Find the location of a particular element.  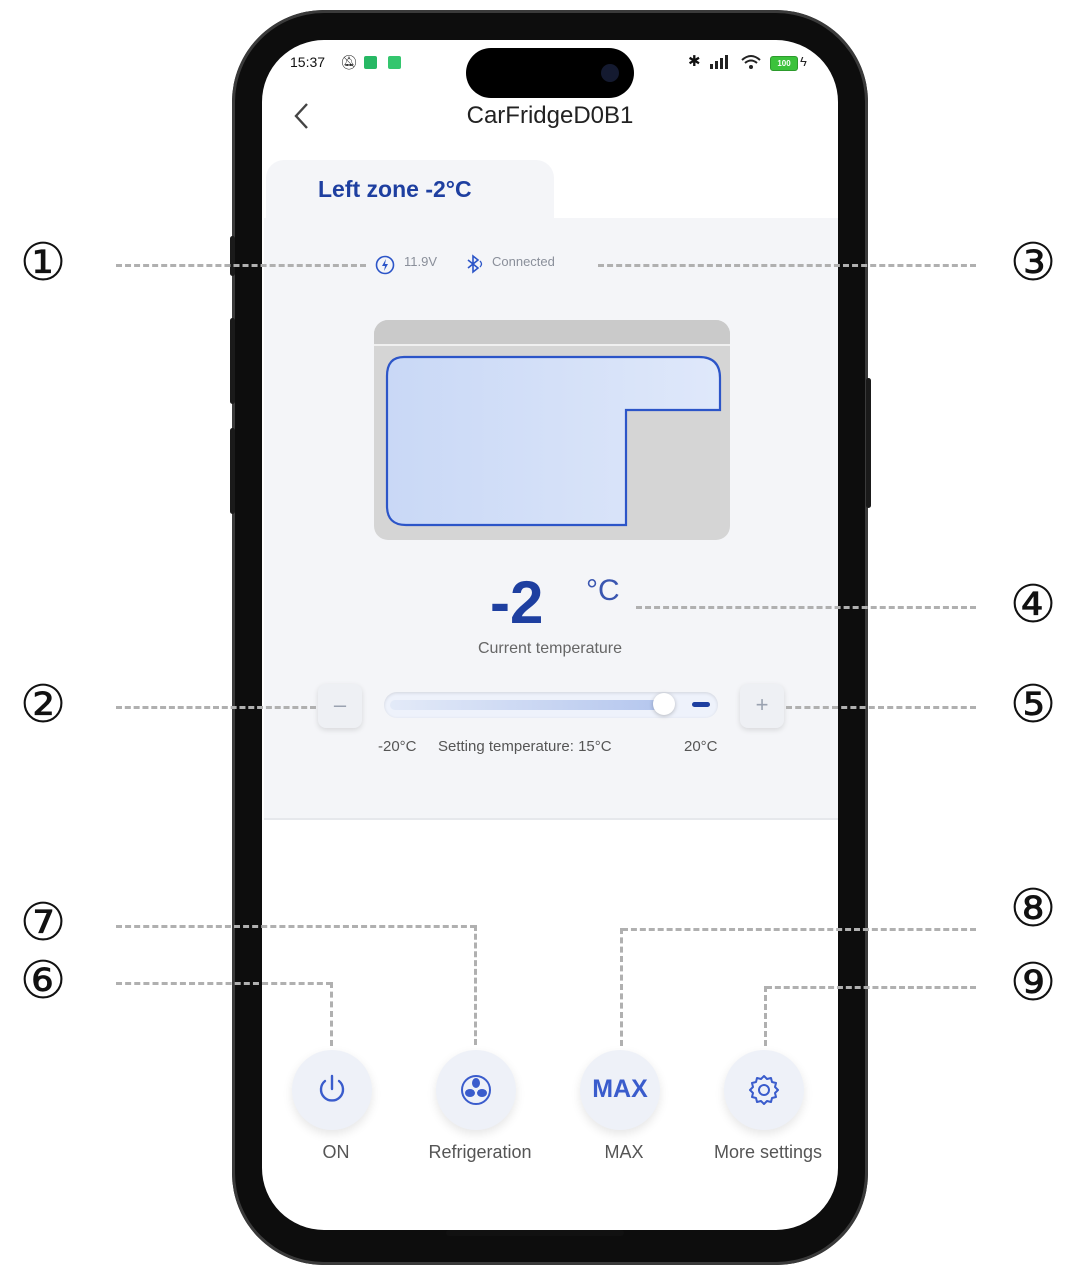

max-button: MAX is located at coordinates (620, 1090).